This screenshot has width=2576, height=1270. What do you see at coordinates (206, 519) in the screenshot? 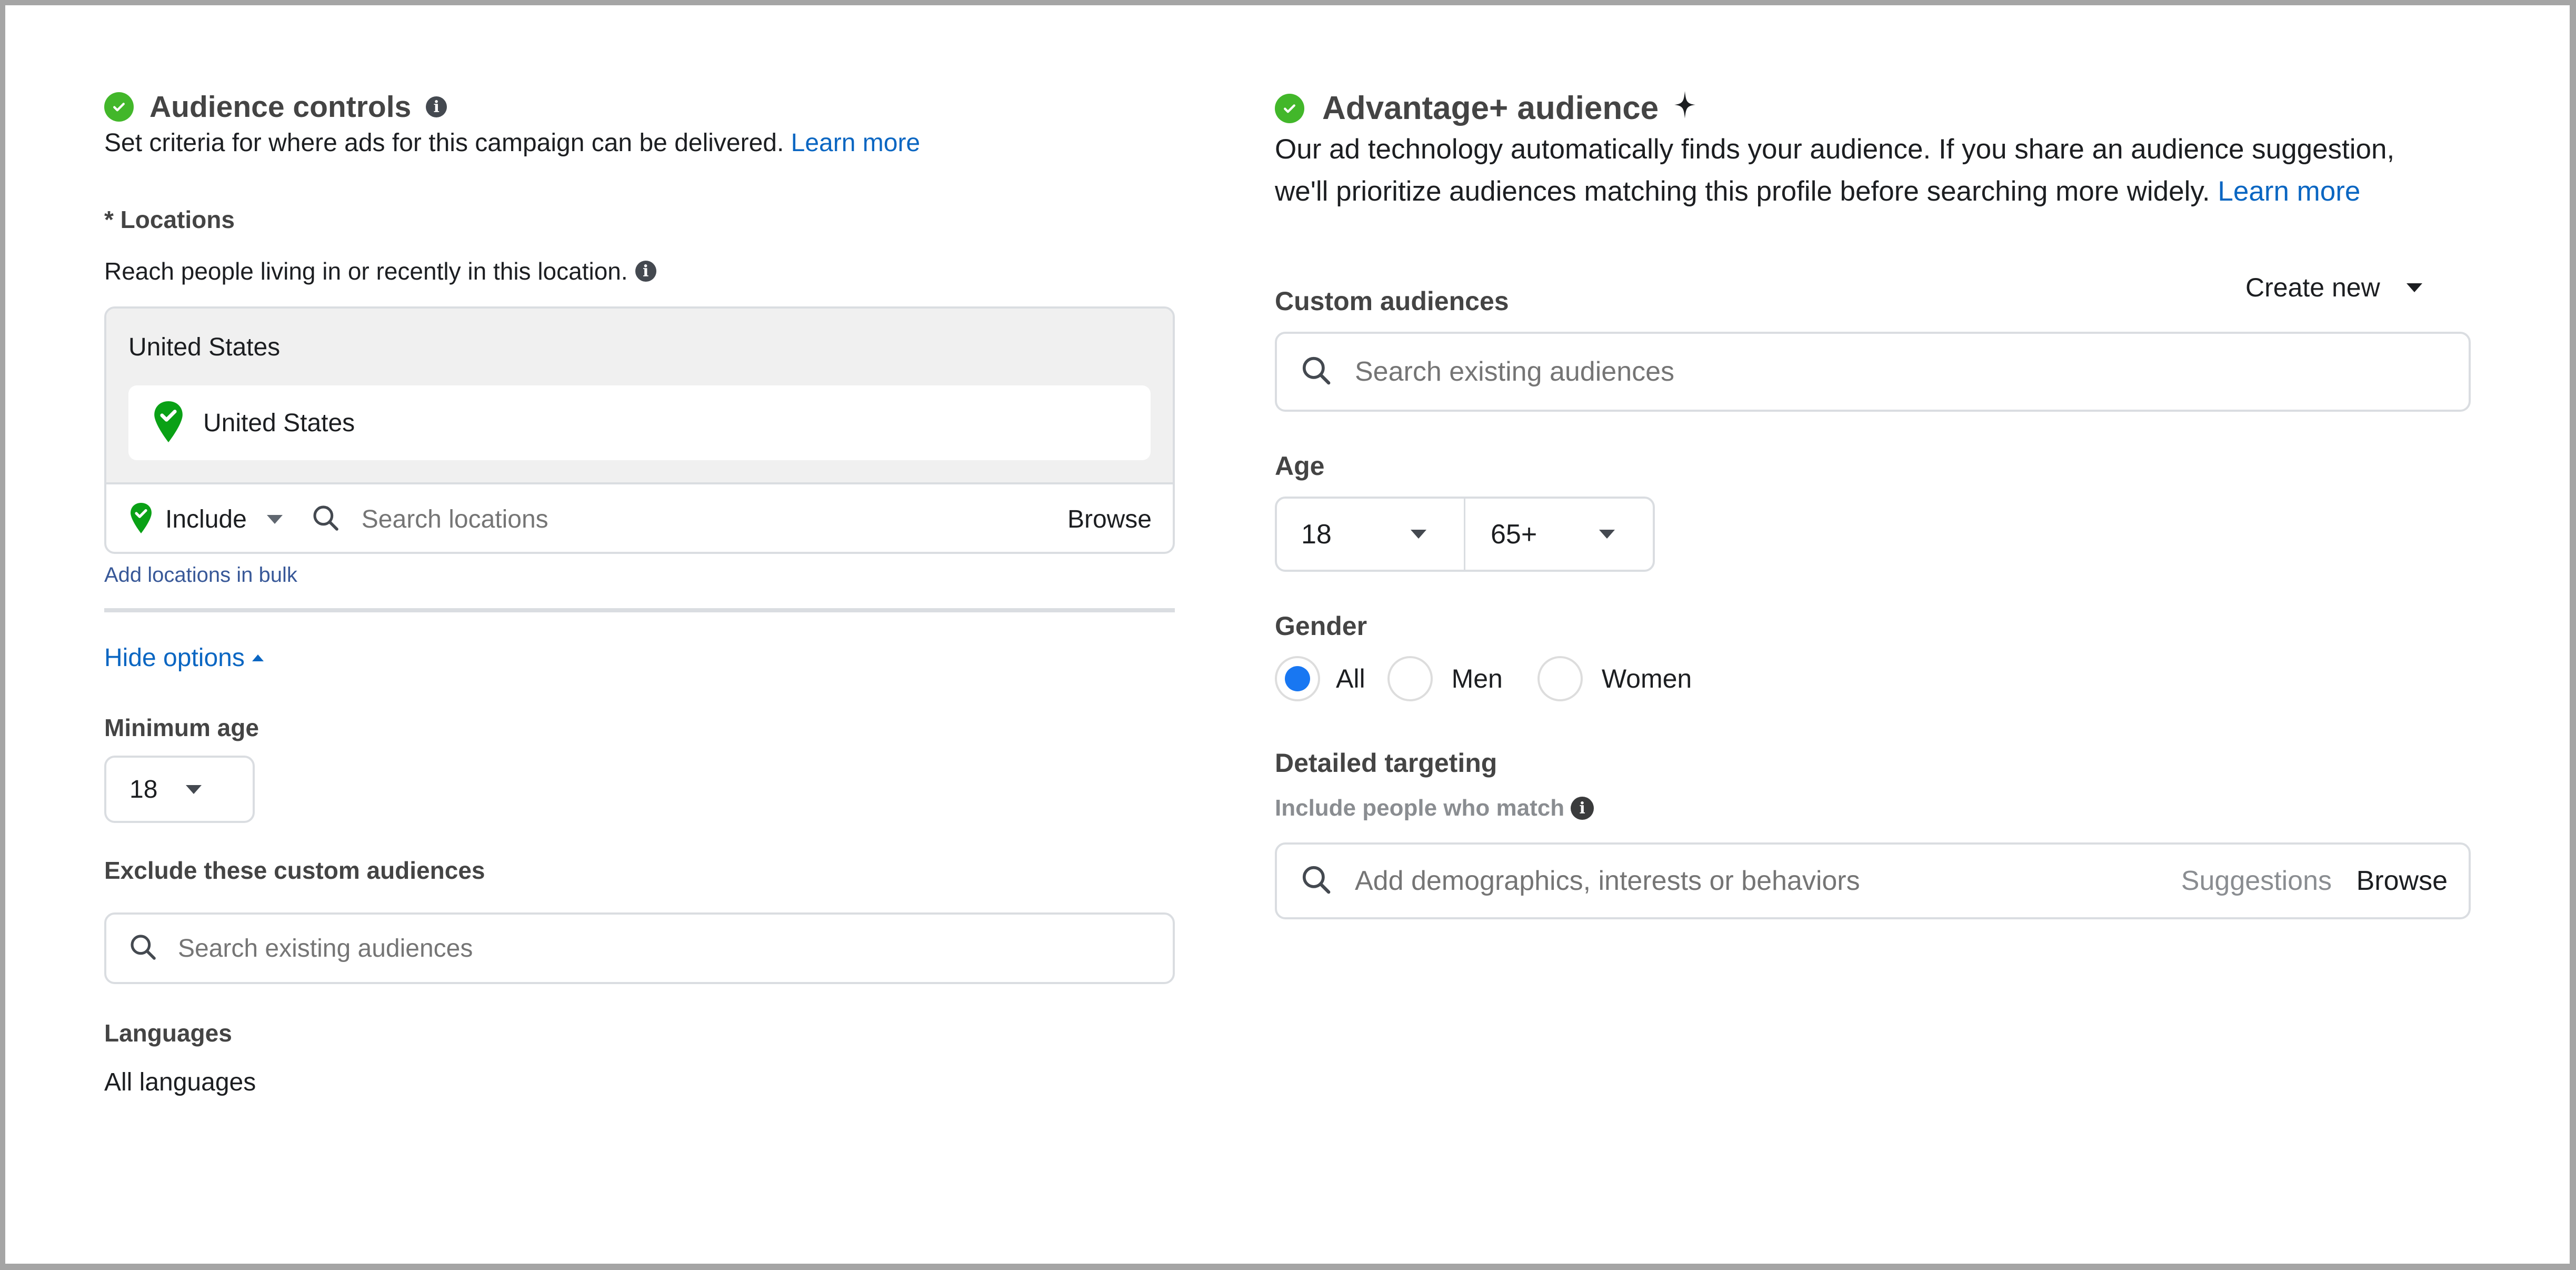
I see `include-label: Include` at bounding box center [206, 519].